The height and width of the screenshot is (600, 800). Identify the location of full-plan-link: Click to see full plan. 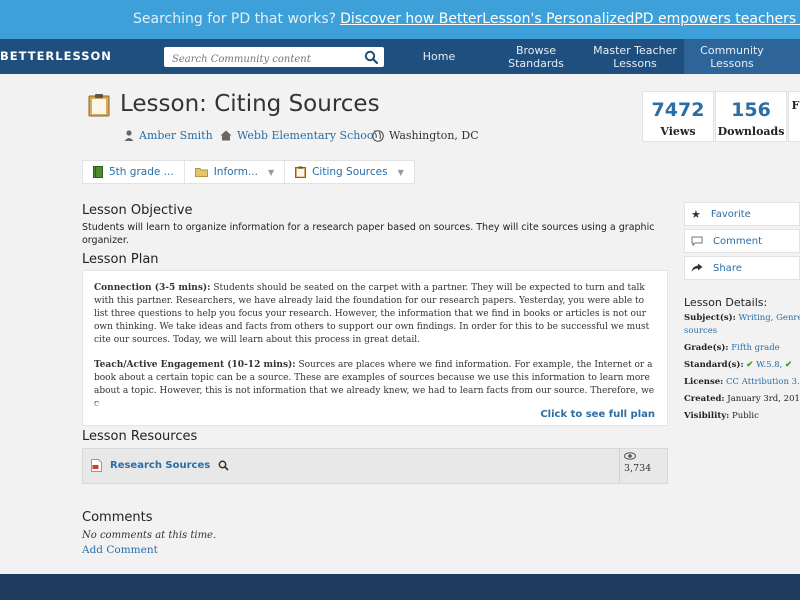
(597, 414).